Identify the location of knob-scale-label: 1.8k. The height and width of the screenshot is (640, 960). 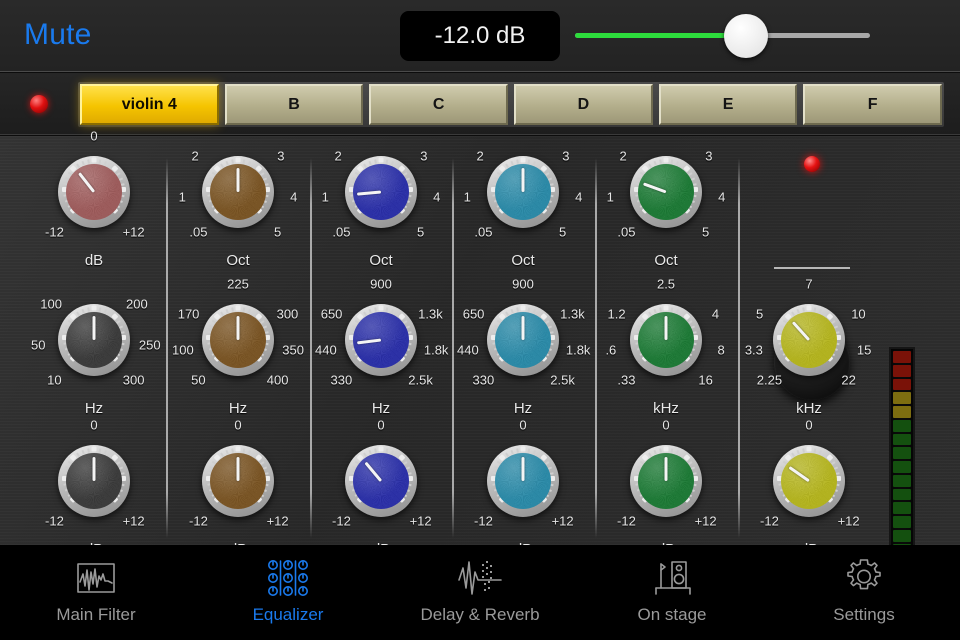
(436, 350).